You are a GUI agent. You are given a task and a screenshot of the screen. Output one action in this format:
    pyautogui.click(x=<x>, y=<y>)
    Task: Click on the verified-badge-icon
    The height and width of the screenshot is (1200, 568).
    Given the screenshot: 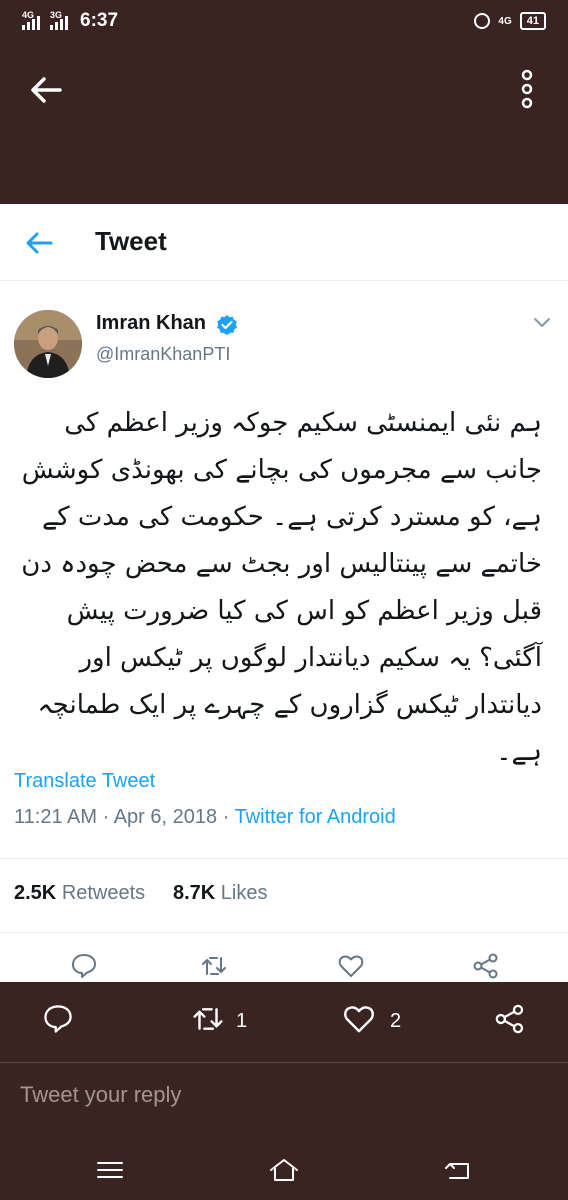 What is the action you would take?
    pyautogui.click(x=227, y=325)
    